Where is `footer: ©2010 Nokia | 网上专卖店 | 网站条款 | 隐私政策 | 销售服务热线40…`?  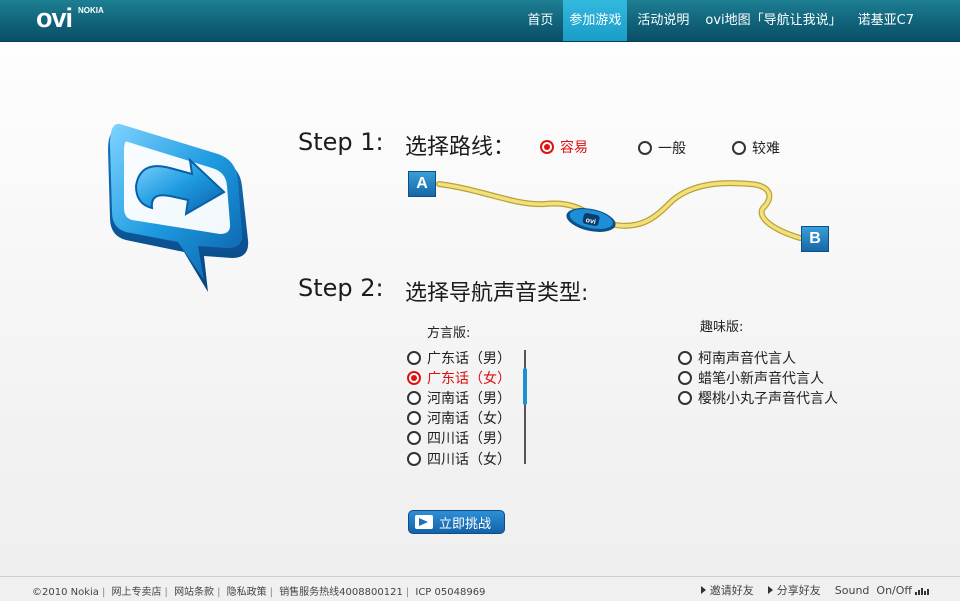
footer: ©2010 Nokia | 网上专卖店 | 网站条款 | 隐私政策 | 销售服务热线40… is located at coordinates (480, 588).